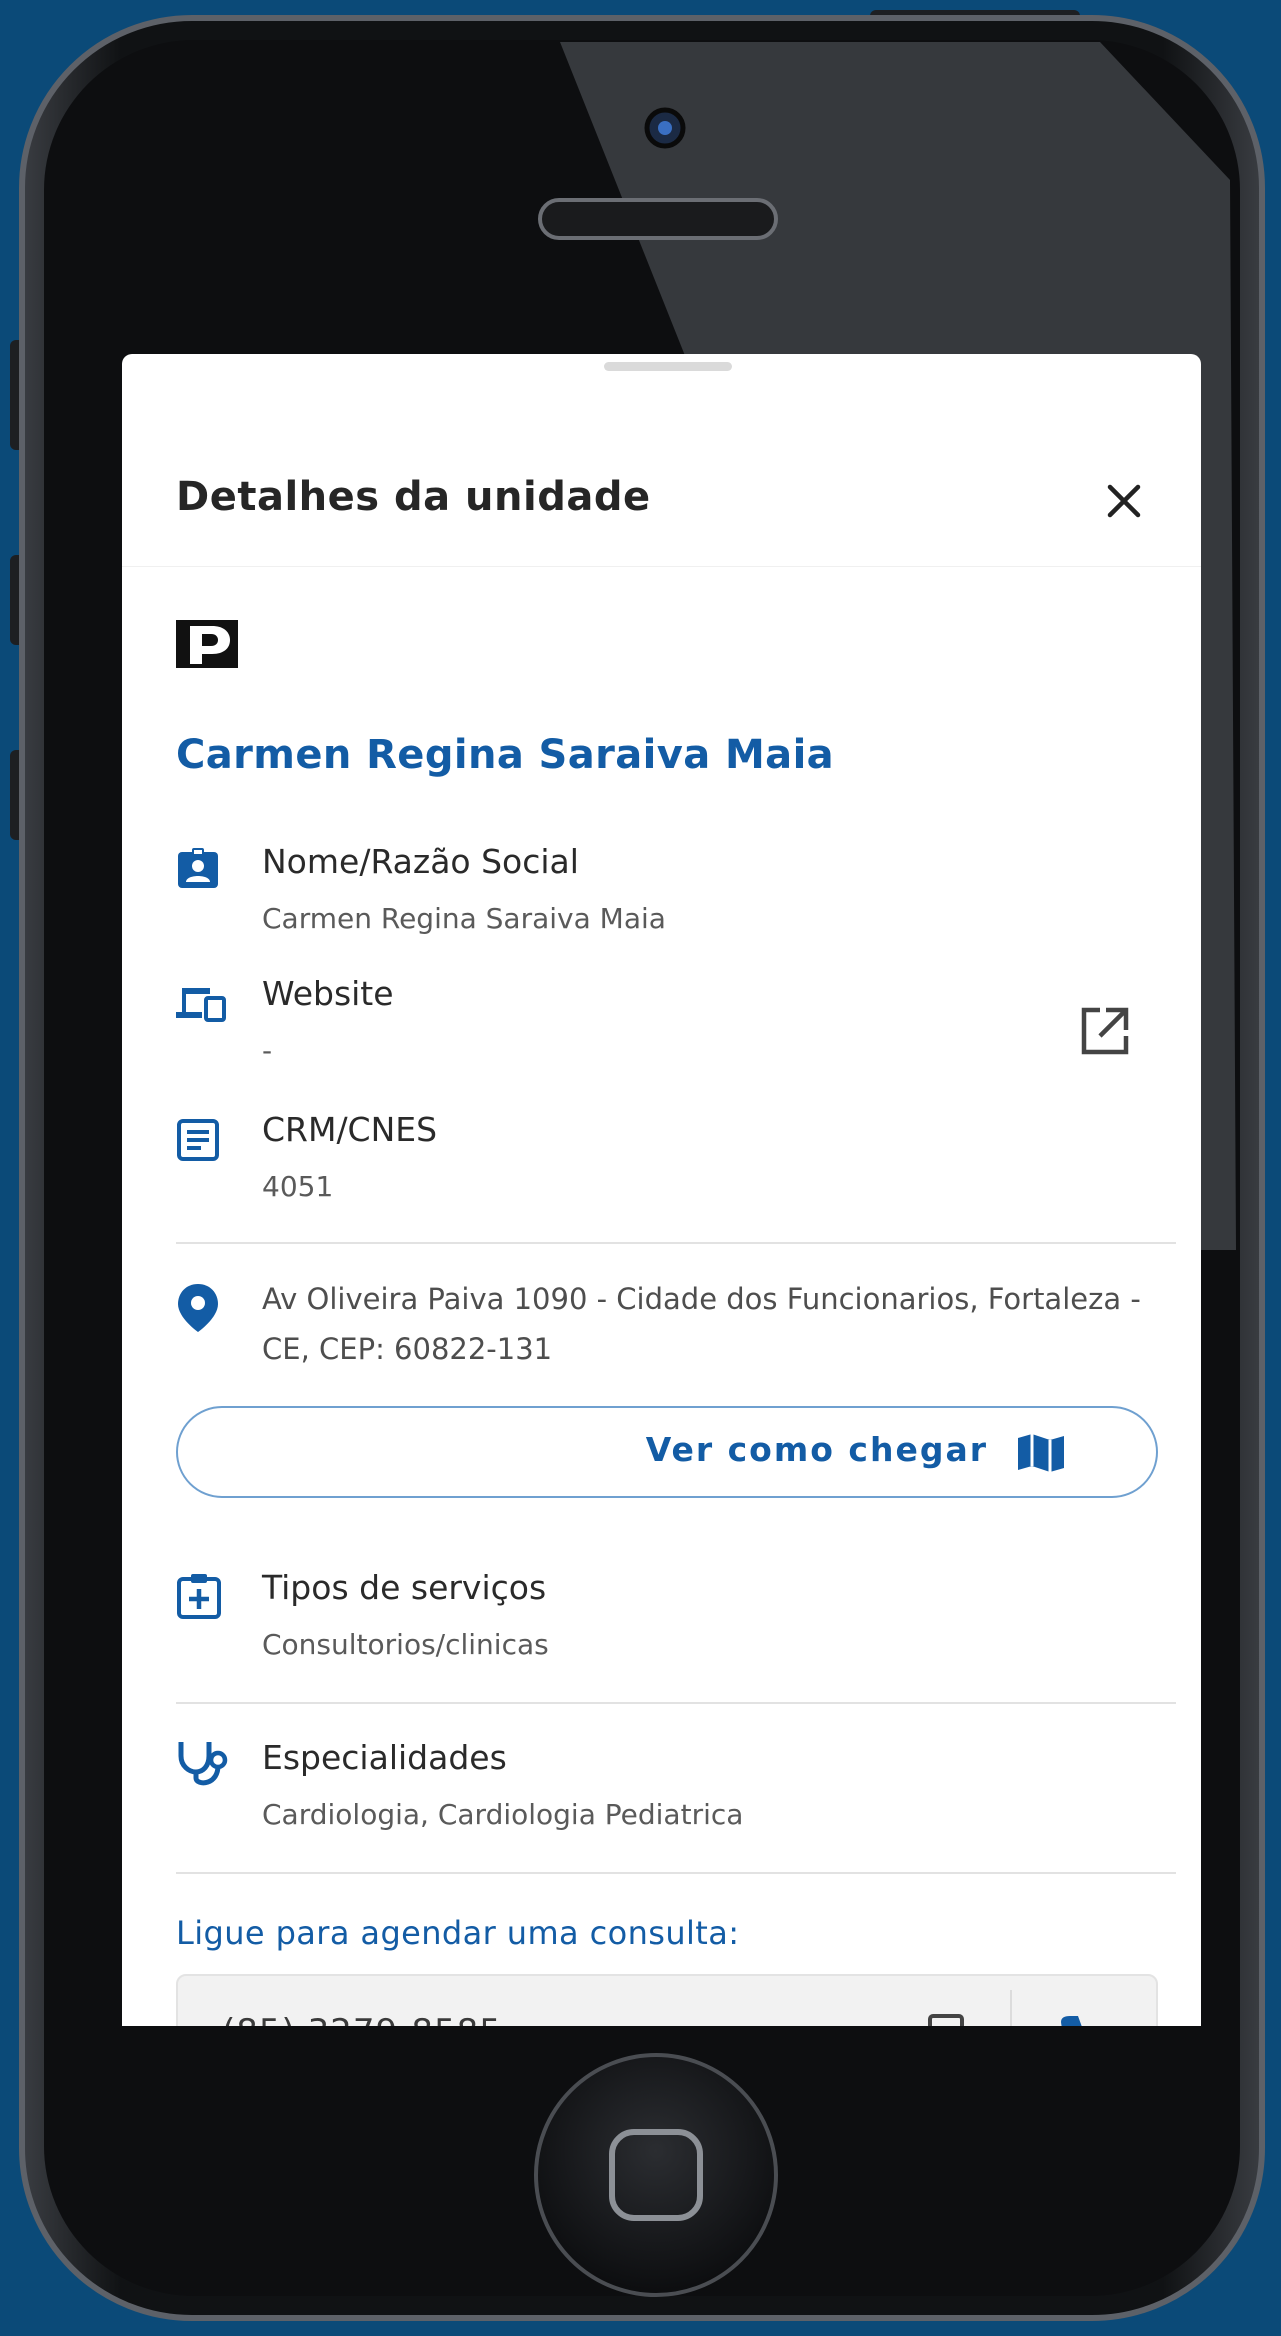 This screenshot has height=2336, width=1281. I want to click on stethoscope-icon, so click(203, 1764).